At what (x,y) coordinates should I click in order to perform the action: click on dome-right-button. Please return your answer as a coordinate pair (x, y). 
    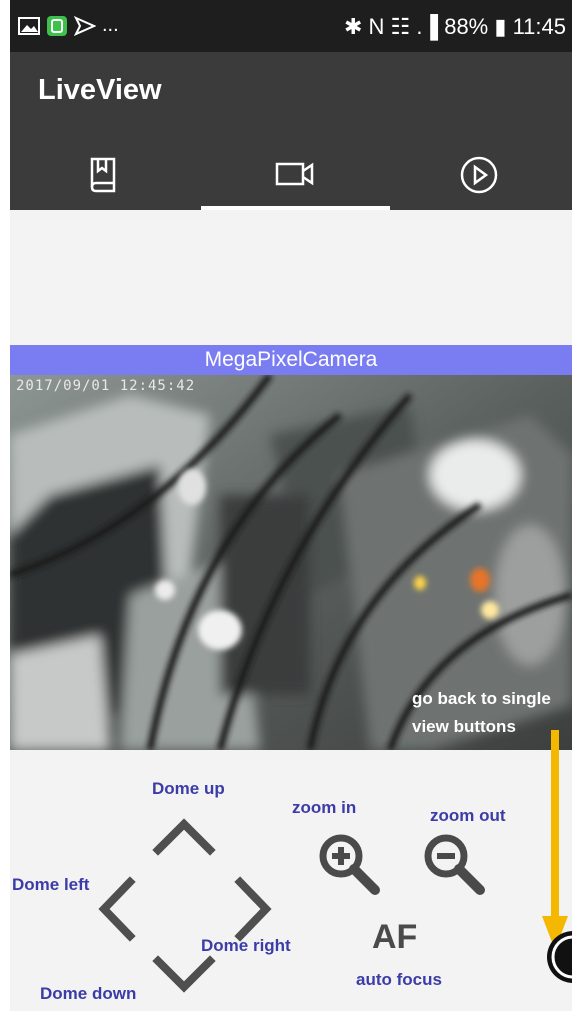
    Looking at the image, I should click on (255, 909).